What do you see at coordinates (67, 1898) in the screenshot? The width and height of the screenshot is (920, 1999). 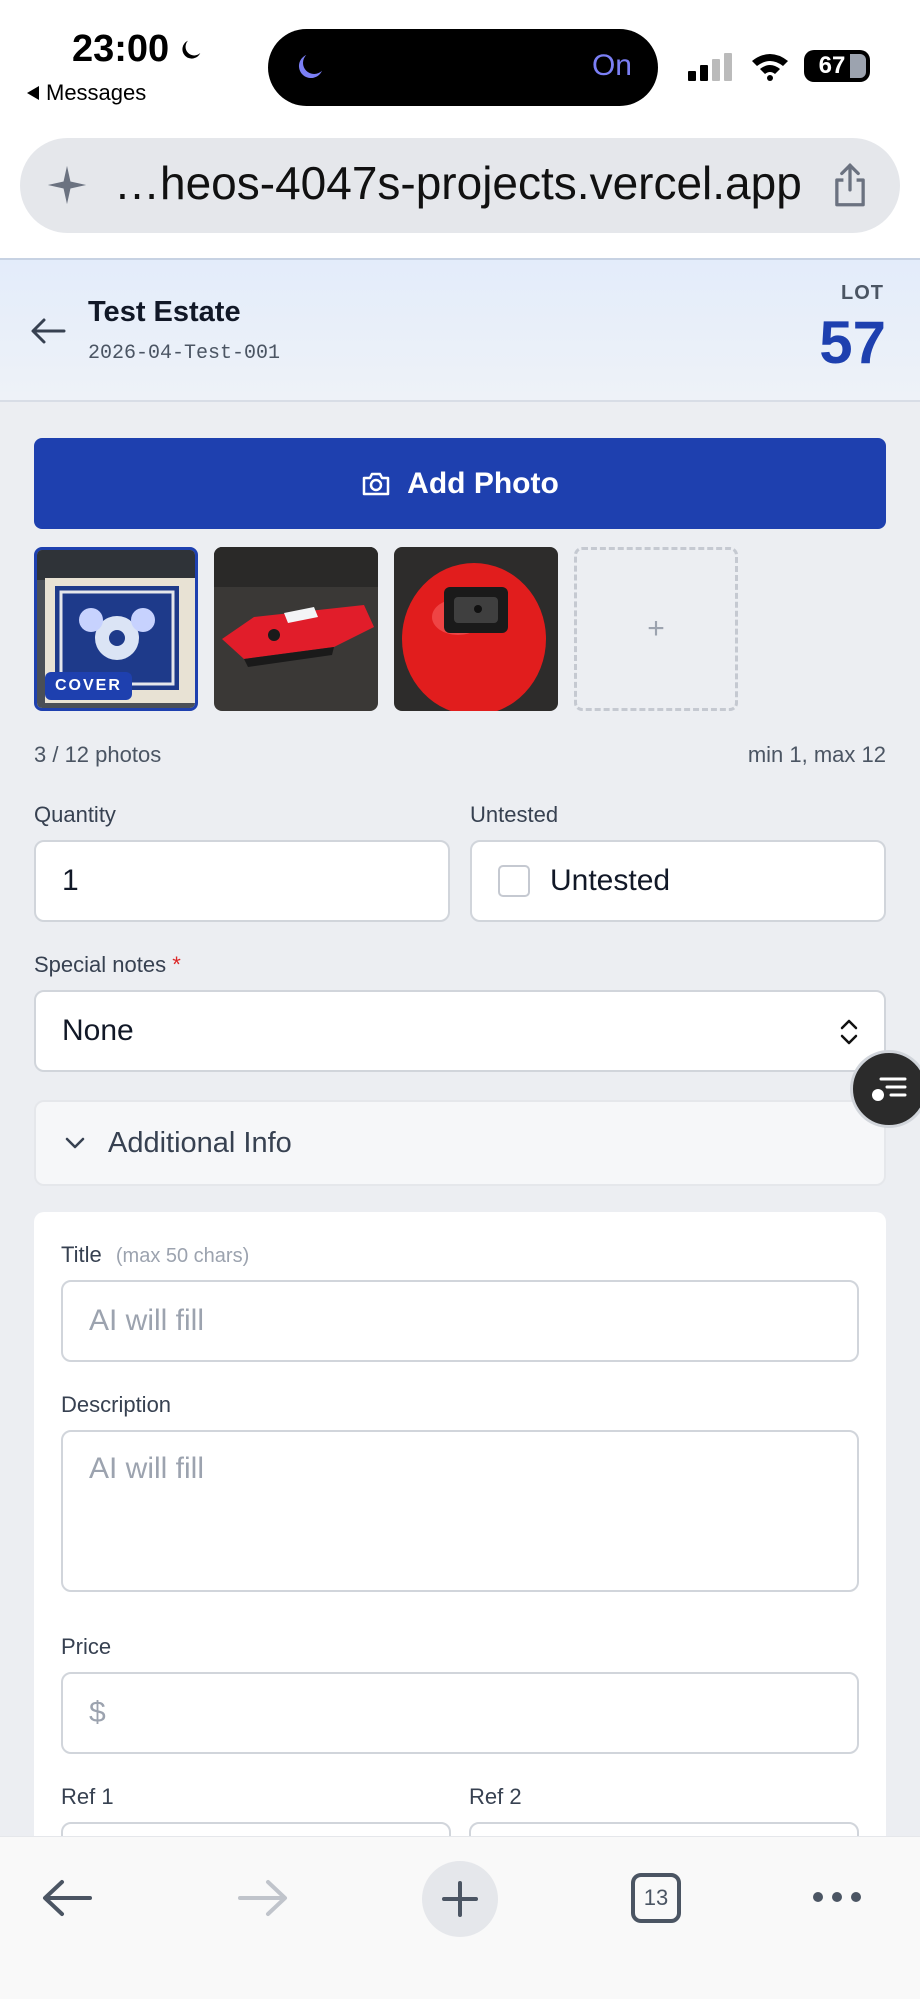 I see `back-icon` at bounding box center [67, 1898].